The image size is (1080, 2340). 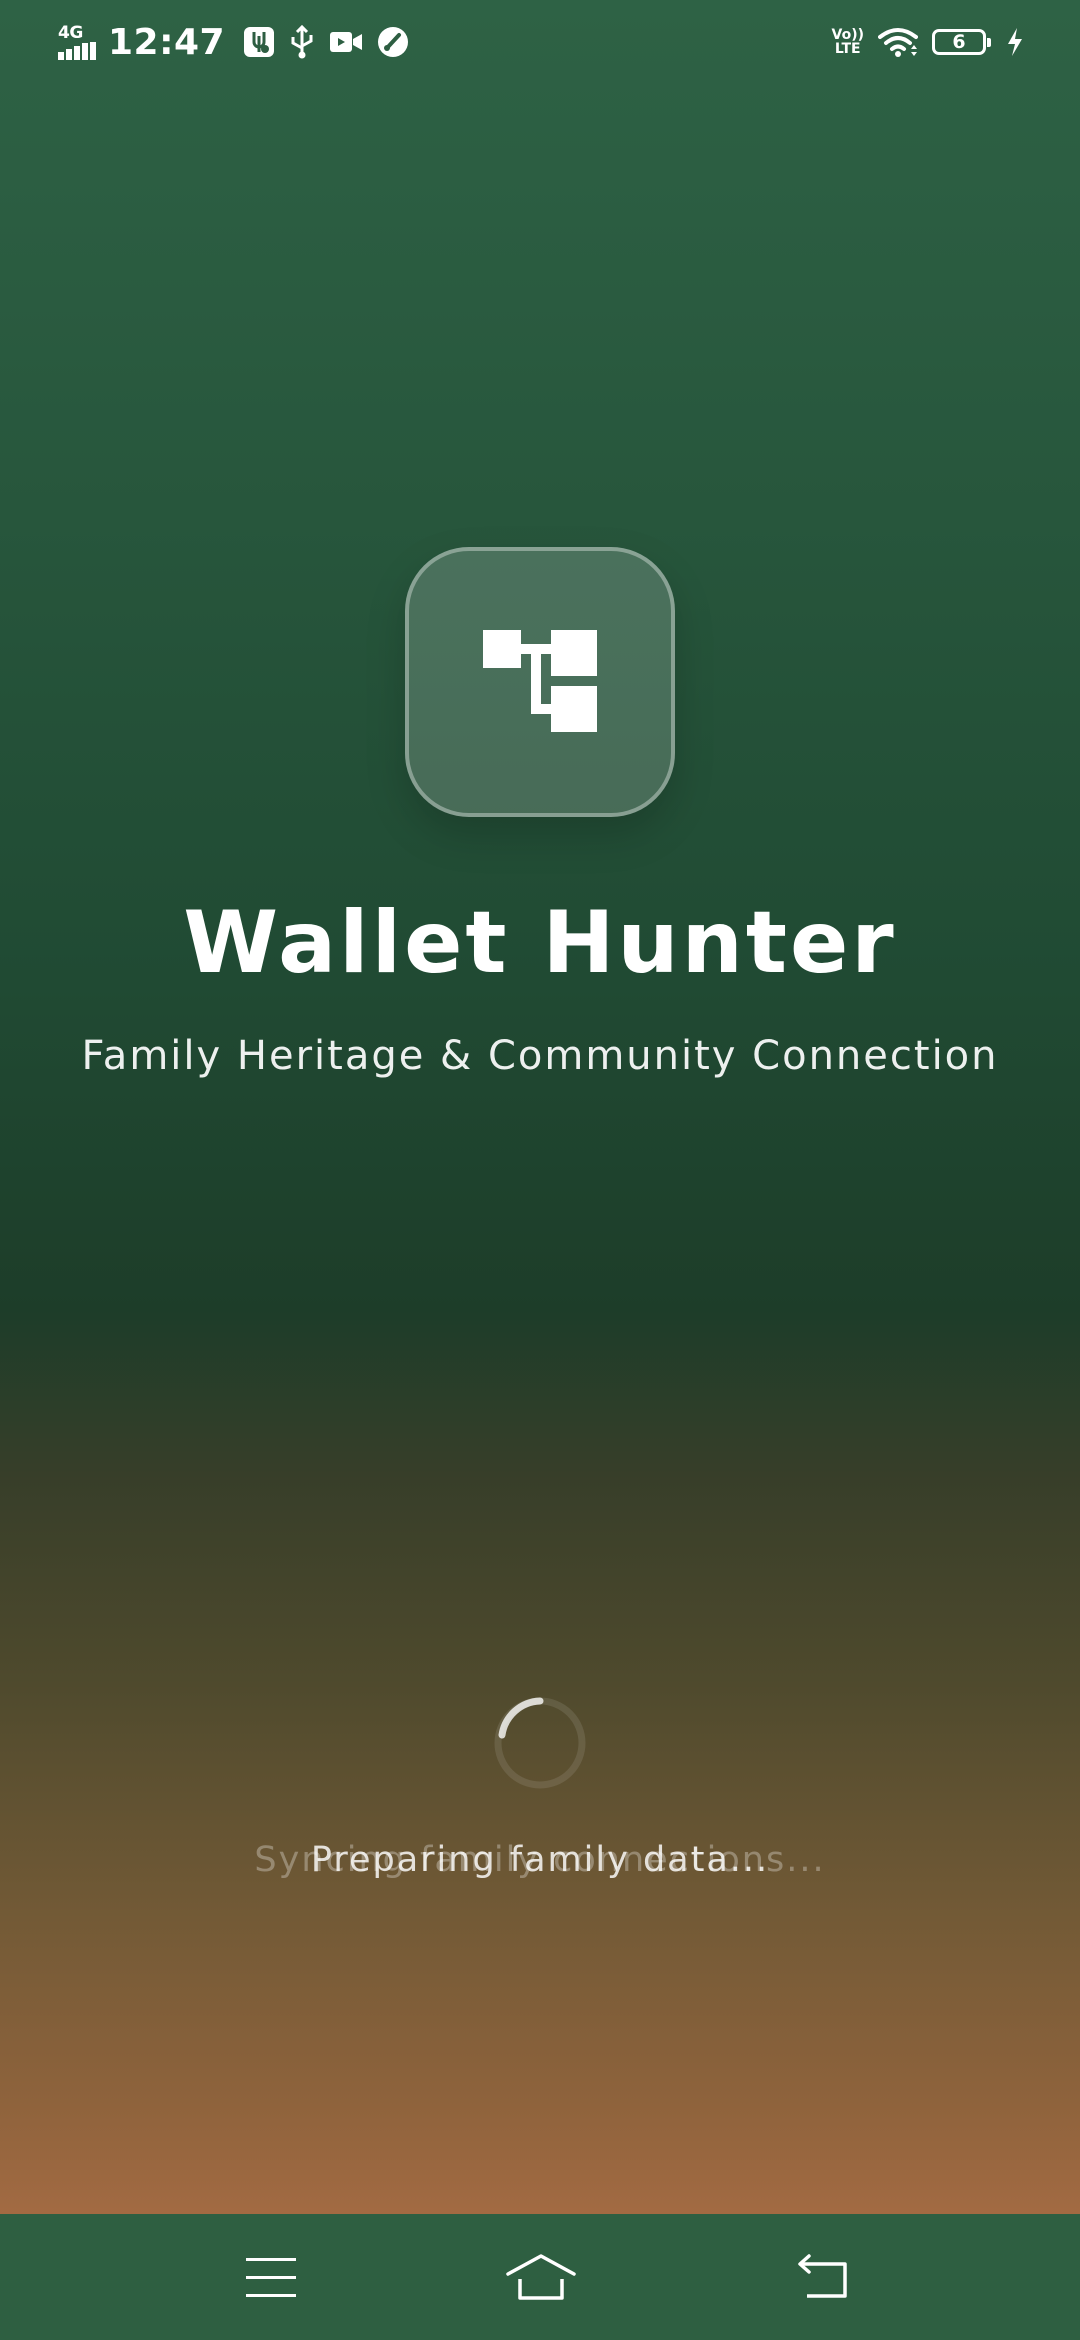 What do you see at coordinates (928, 42) in the screenshot?
I see `status-bar-right: Vo)) LTE 6` at bounding box center [928, 42].